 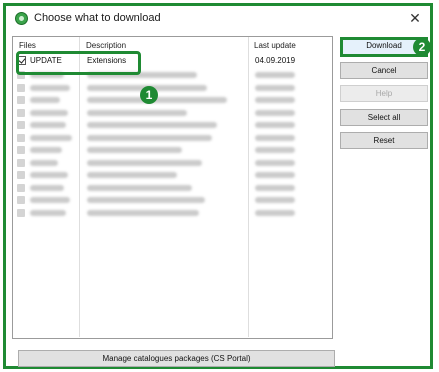 I want to click on file-last-update: 04.09.2019, so click(x=275, y=60).